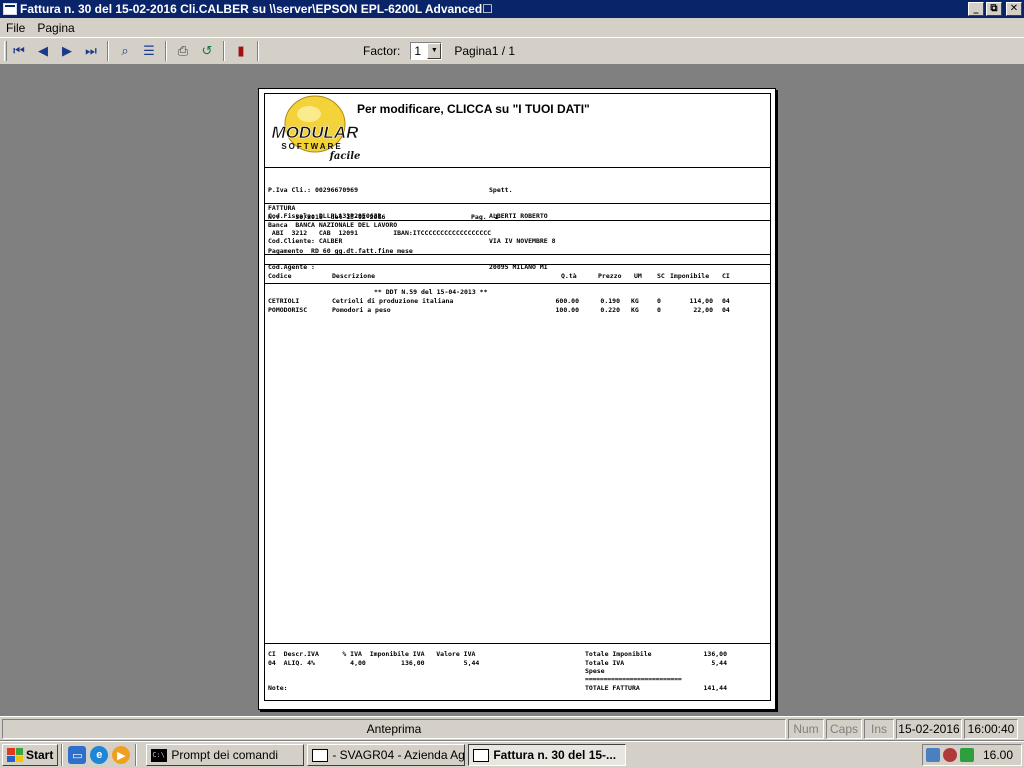 This screenshot has width=1024, height=768. I want to click on column-prezzo: Prezzo, so click(610, 276).